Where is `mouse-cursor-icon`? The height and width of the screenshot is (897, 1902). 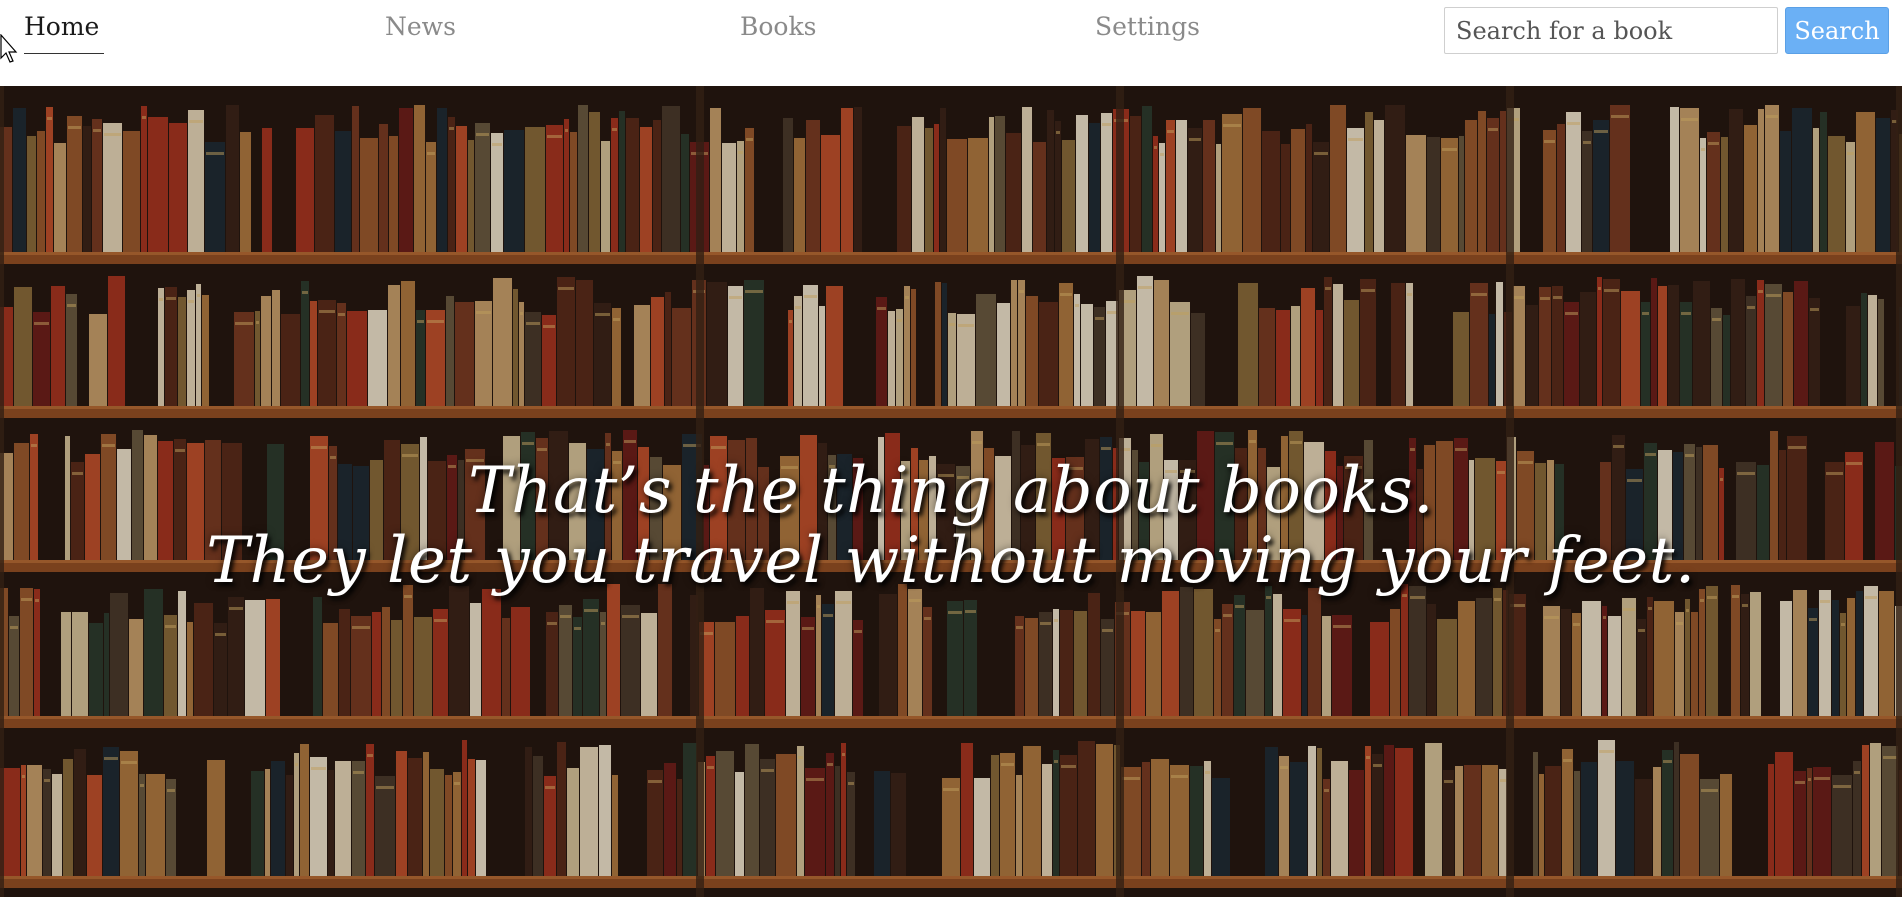
mouse-cursor-icon is located at coordinates (9, 48).